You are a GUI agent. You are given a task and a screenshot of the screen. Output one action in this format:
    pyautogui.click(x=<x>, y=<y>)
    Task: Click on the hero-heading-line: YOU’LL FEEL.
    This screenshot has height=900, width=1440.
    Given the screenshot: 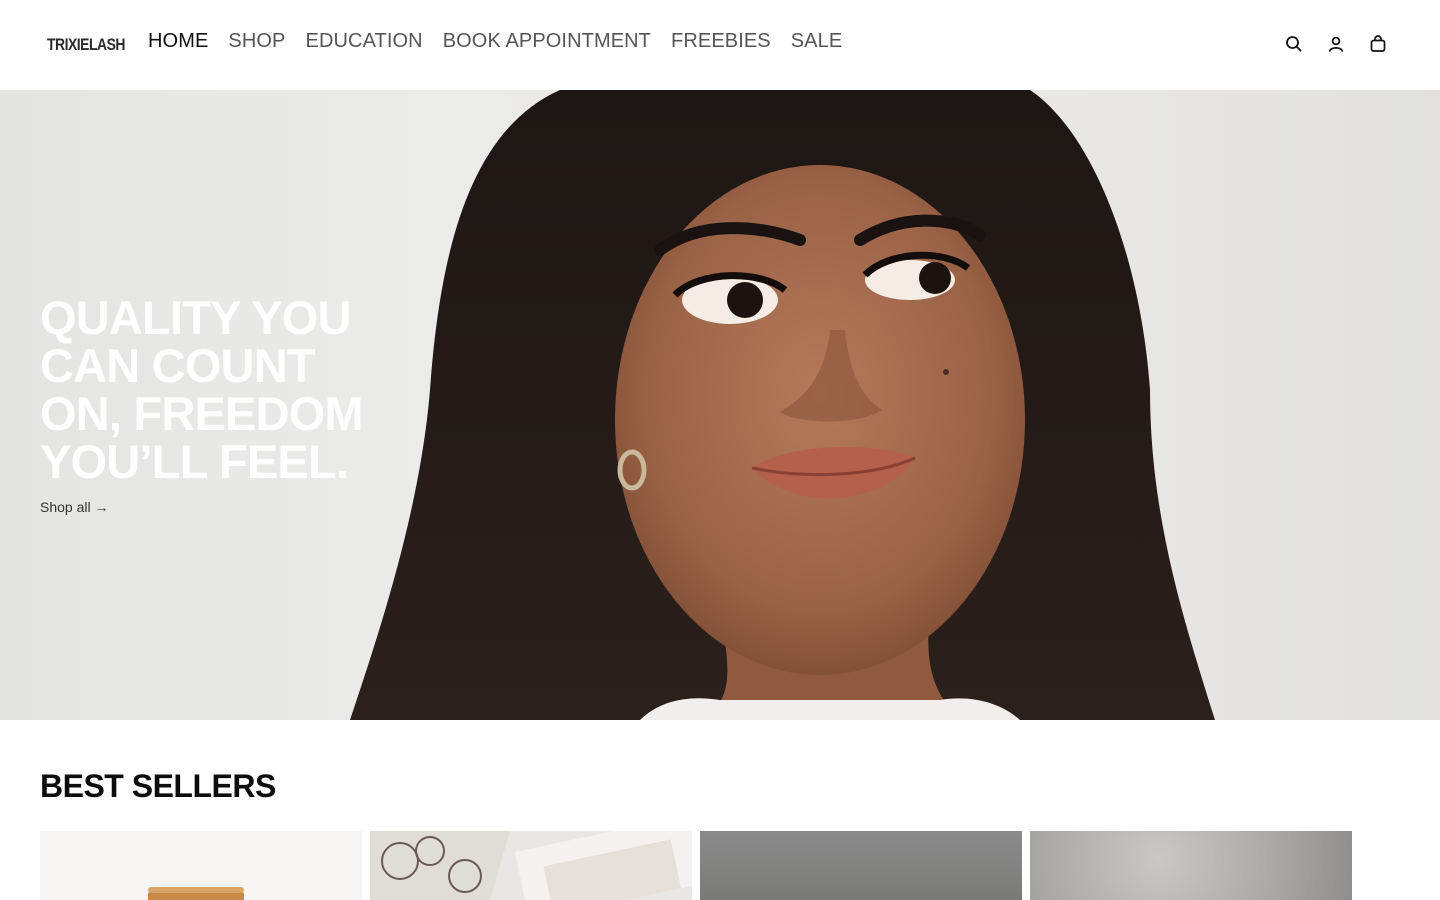 What is the action you would take?
    pyautogui.click(x=194, y=461)
    